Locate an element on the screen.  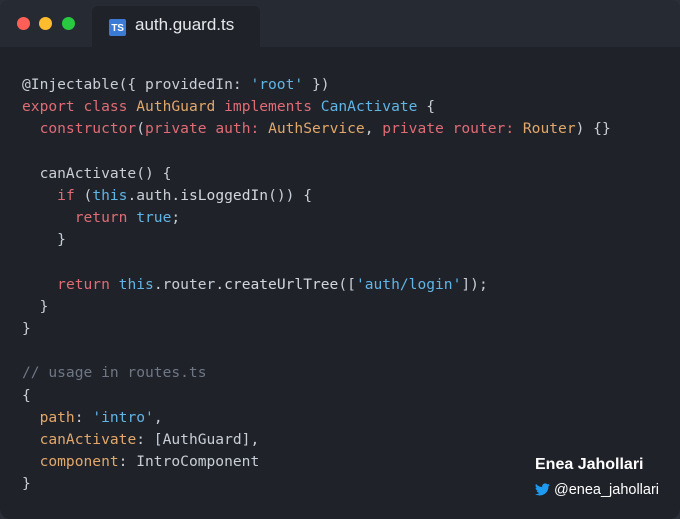
code-line-12: } is located at coordinates (316, 329).